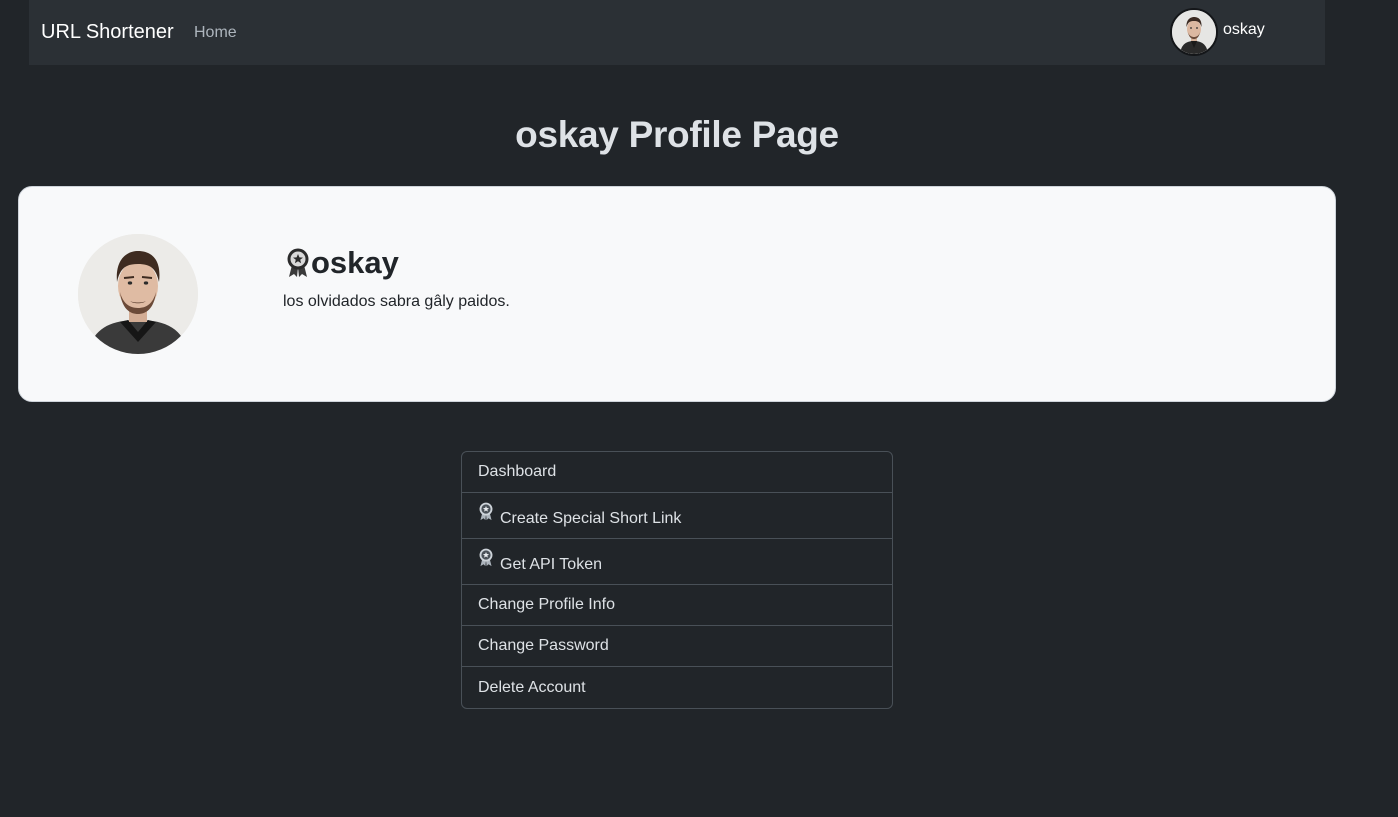 This screenshot has width=1398, height=817. I want to click on profile-photo-icon, so click(138, 294).